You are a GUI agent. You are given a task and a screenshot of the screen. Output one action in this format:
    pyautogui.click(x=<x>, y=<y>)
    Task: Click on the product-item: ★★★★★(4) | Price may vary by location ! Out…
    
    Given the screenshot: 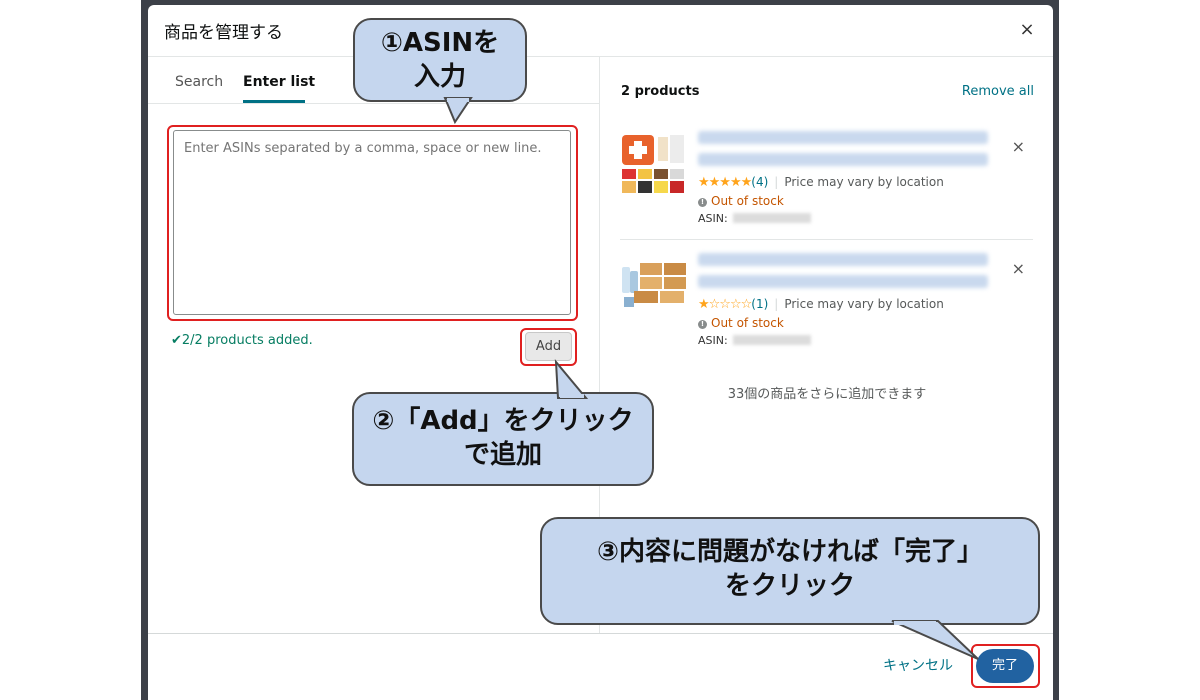 What is the action you would take?
    pyautogui.click(x=826, y=183)
    